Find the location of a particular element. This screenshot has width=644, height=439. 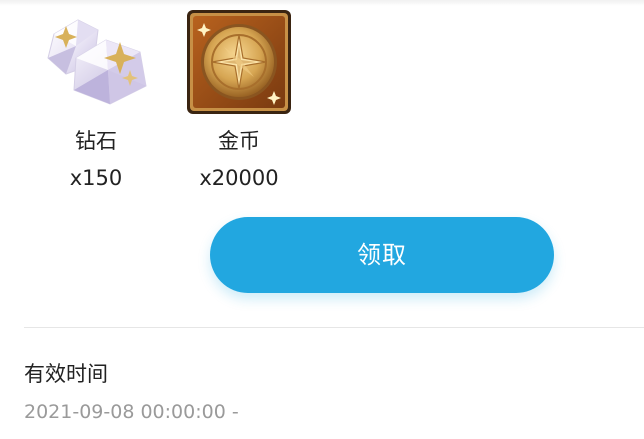

diamond-icon is located at coordinates (97, 62).